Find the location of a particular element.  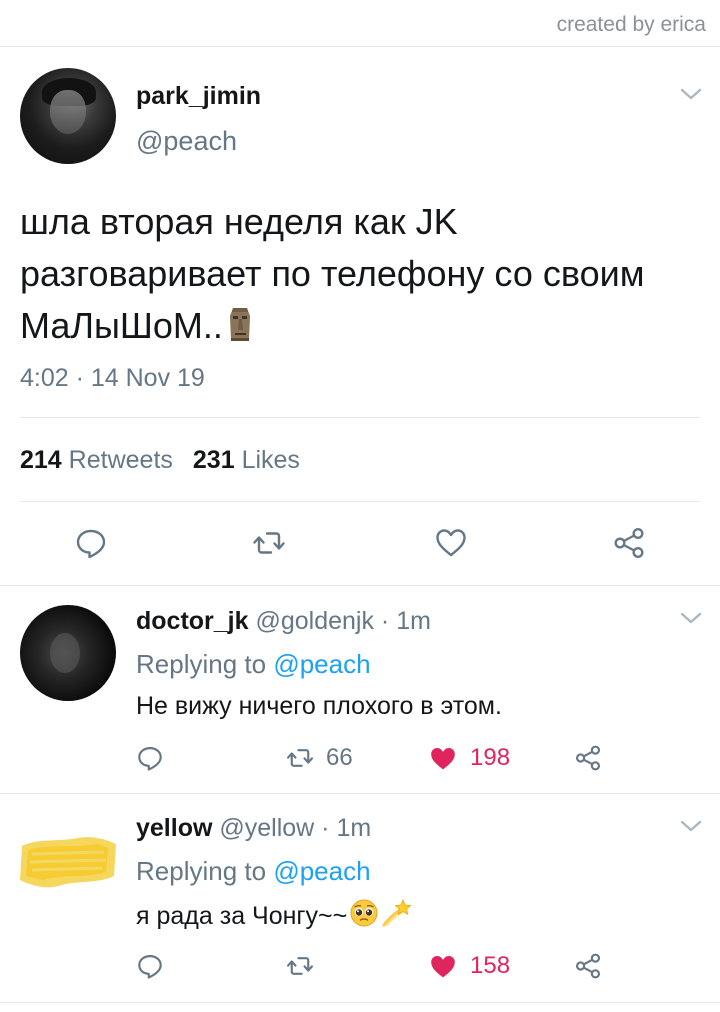

retweet-button: 66 is located at coordinates (319, 758).